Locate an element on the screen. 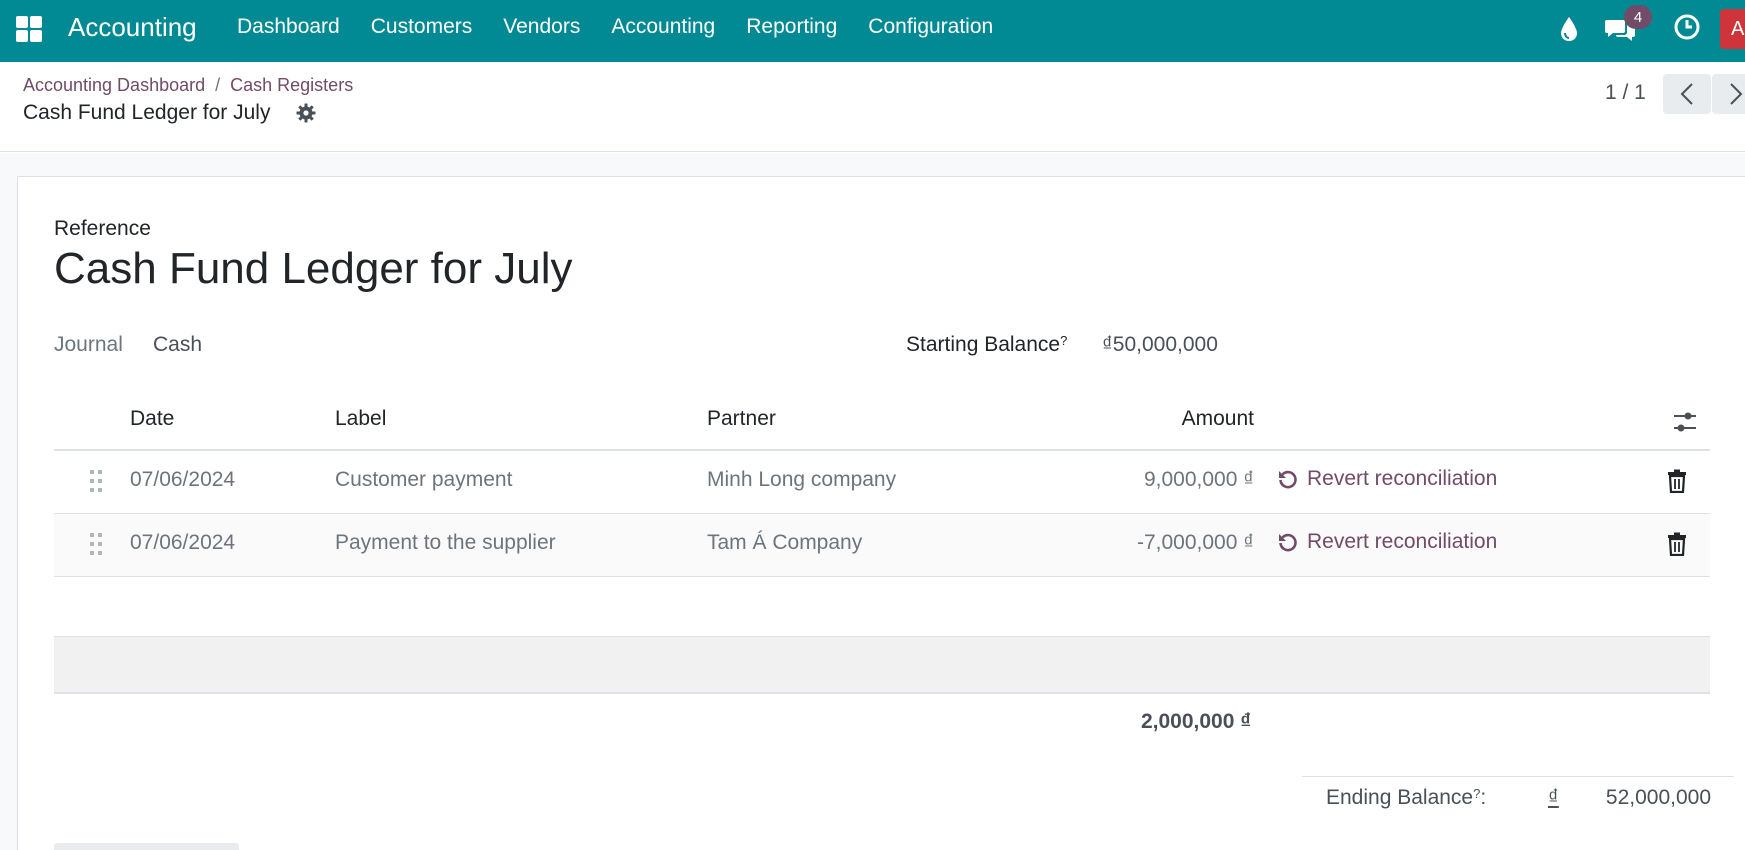  apps-icon is located at coordinates (29, 29).